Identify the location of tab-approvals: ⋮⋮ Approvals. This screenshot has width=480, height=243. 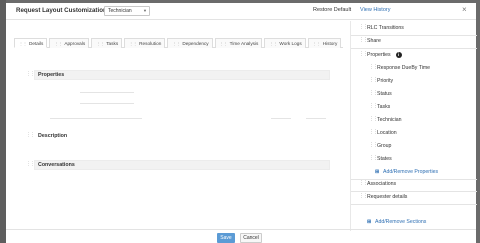
(69, 43).